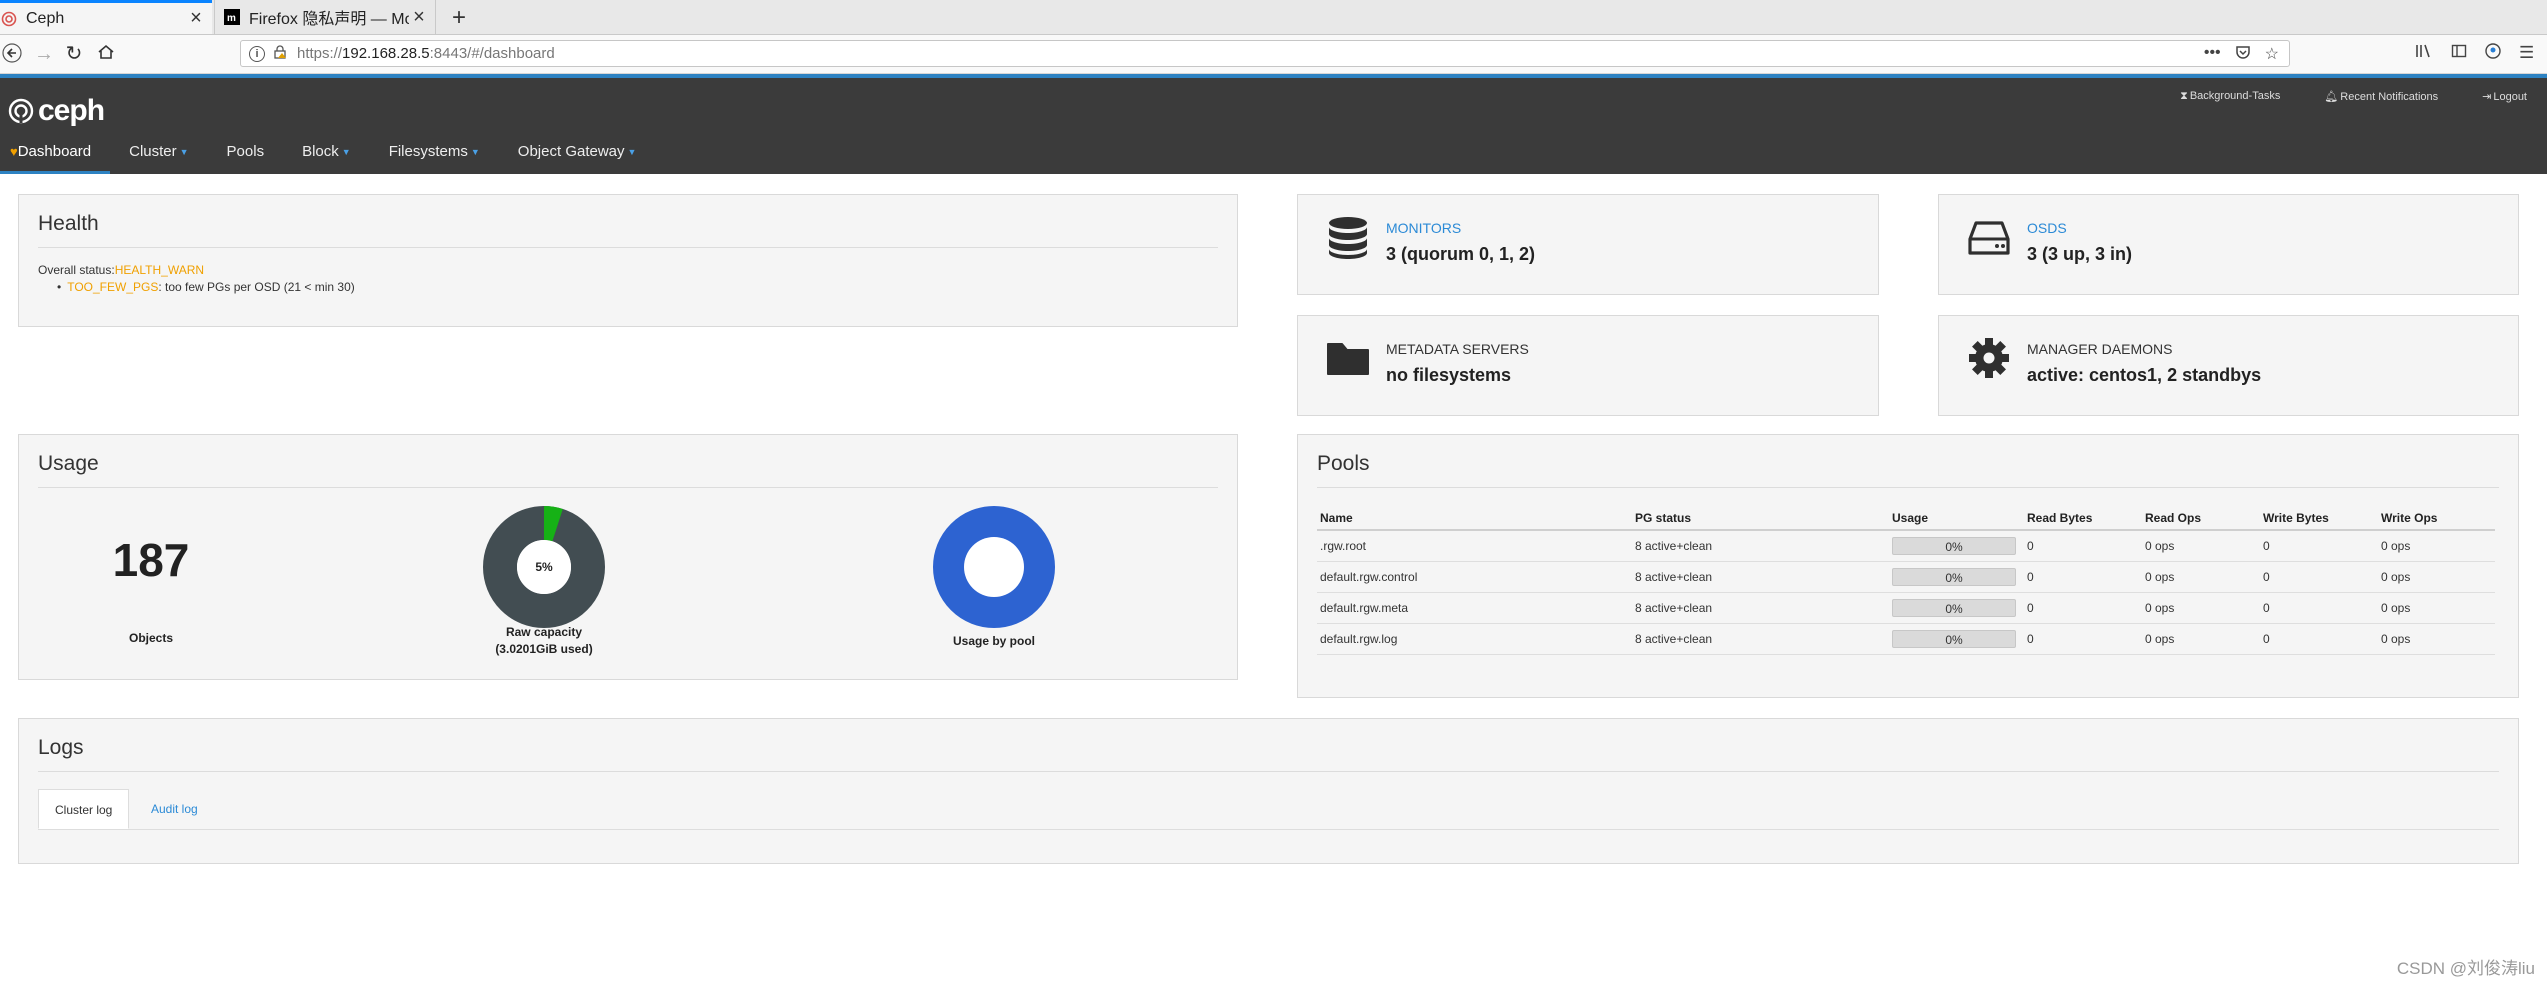  Describe the element at coordinates (2201, 519) in the screenshot. I see `column-header: Read Ops` at that location.